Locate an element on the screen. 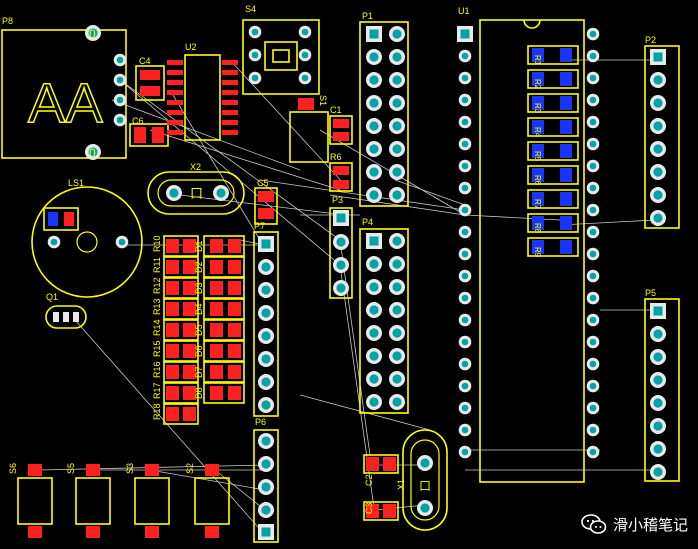 This screenshot has height=549, width=698. label-s2: S2 is located at coordinates (190, 468).